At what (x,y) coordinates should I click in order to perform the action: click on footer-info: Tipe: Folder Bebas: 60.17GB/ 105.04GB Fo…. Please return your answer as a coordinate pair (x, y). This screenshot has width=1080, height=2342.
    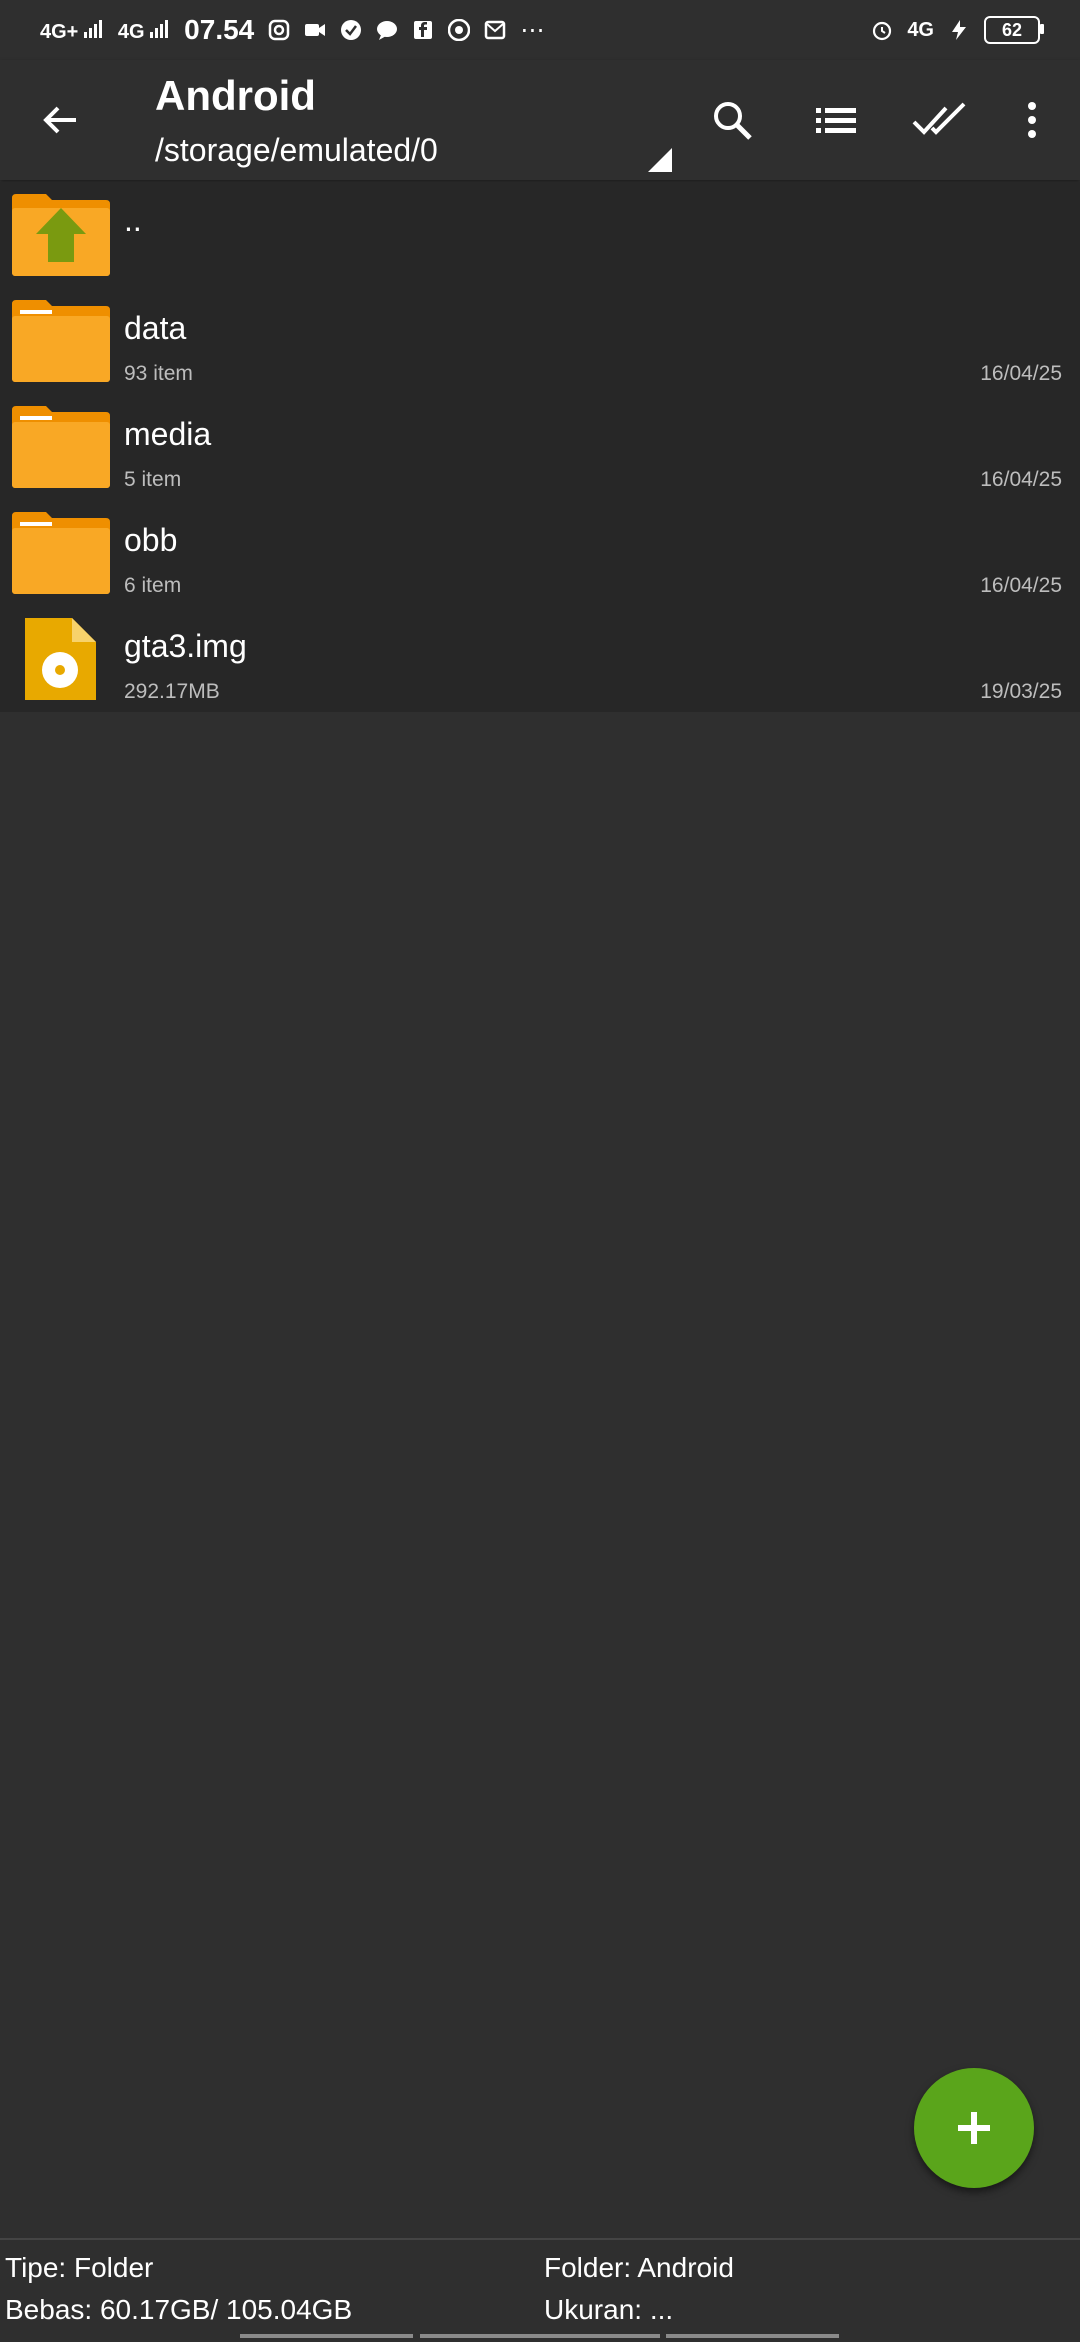
    Looking at the image, I should click on (540, 2290).